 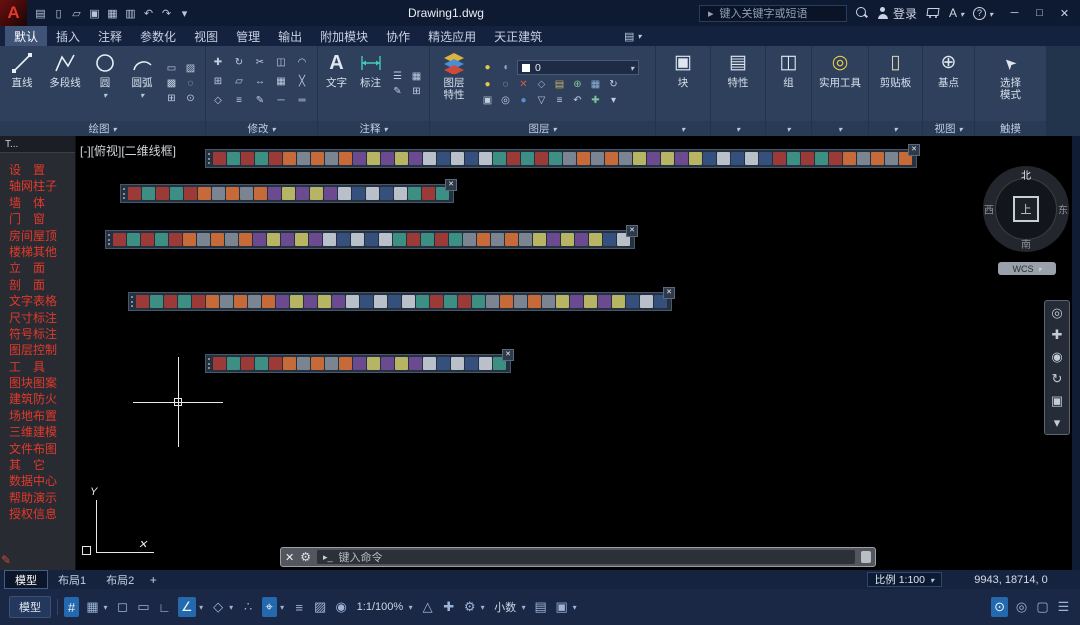 I want to click on panel-properties-strip, so click(x=738, y=128).